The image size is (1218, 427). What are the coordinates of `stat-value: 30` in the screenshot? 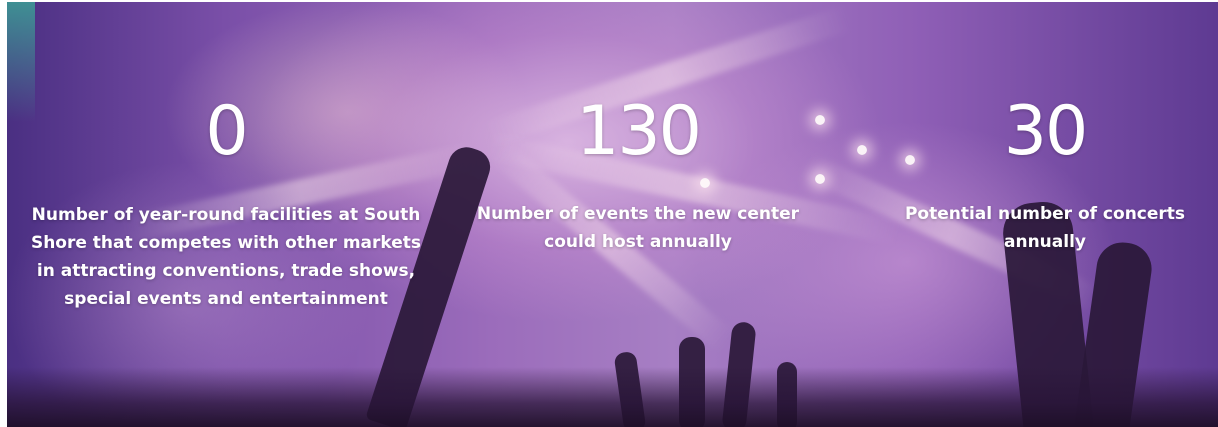 It's located at (1046, 131).